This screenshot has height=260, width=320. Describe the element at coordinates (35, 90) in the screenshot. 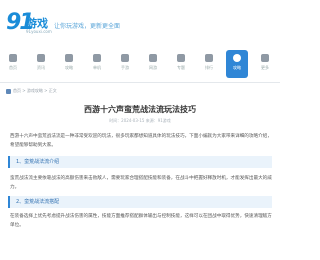

I see `breadcrumb-text: 首页 > 游戏攻略 > 正文` at that location.